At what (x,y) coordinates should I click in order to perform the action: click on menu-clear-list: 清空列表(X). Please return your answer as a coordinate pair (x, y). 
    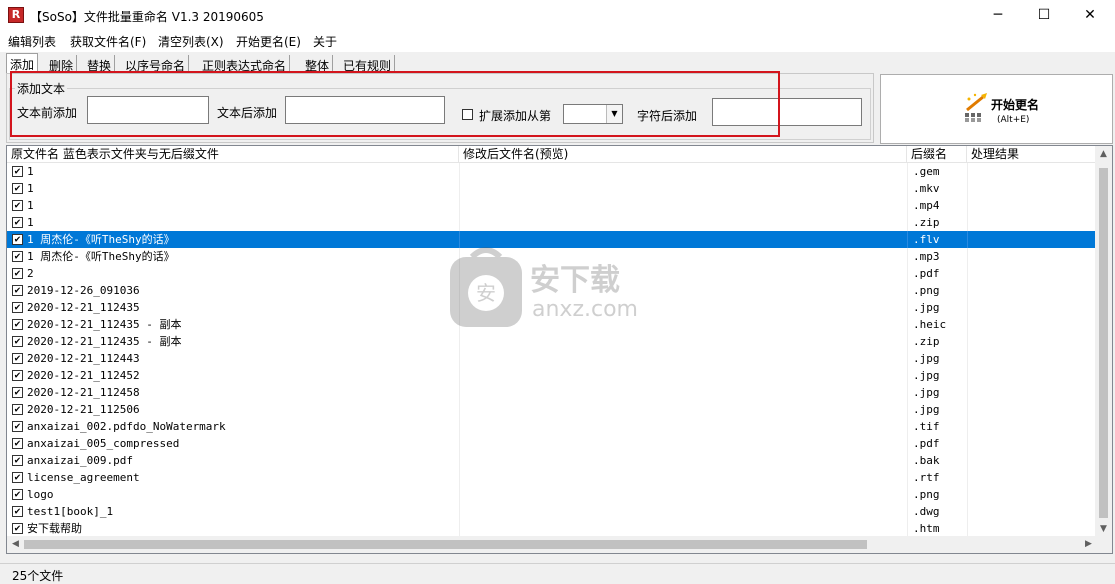
    Looking at the image, I should click on (191, 41).